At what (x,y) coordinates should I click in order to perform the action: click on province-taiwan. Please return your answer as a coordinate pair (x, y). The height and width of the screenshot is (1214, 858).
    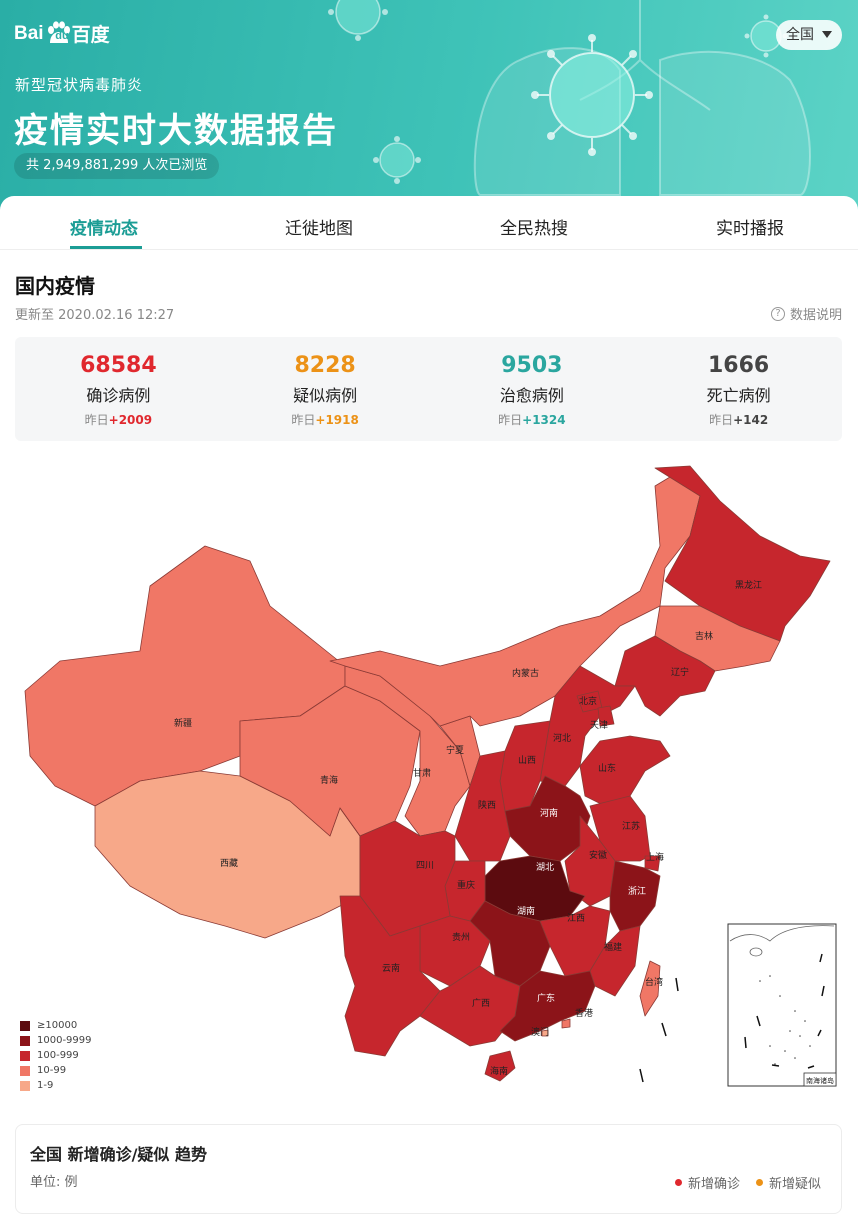
    Looking at the image, I should click on (650, 988).